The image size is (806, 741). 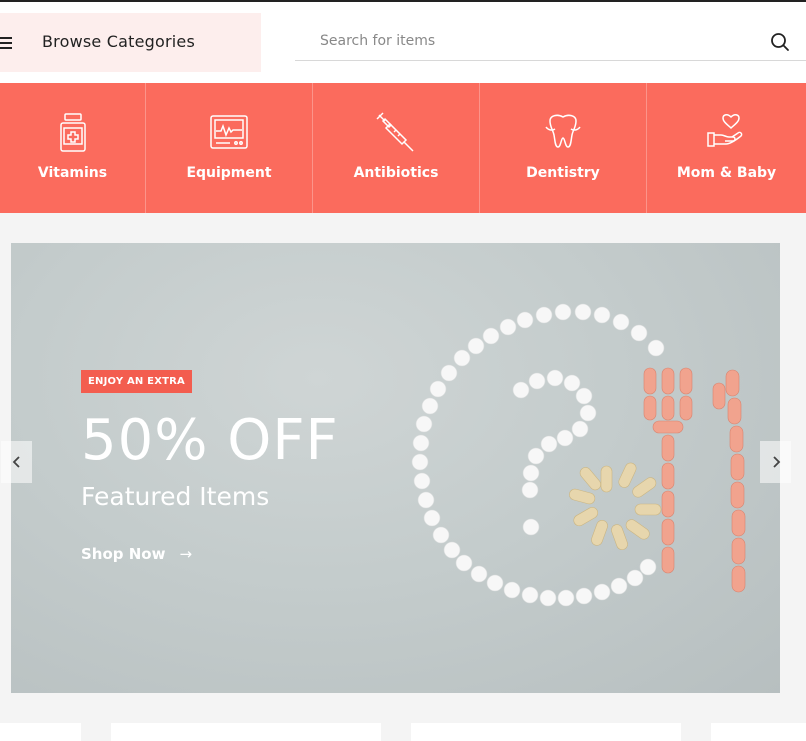 I want to click on shop-now-link: Shop Now →, so click(x=136, y=554).